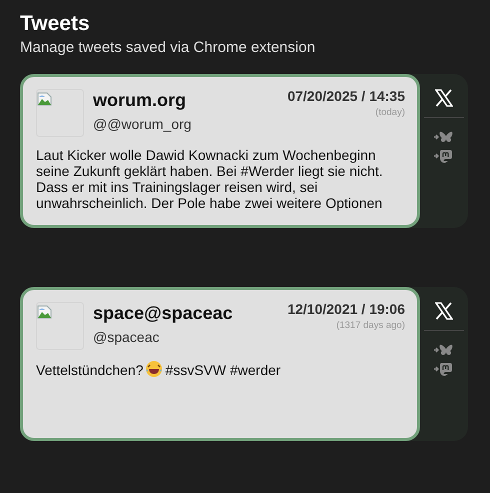 The image size is (490, 493). I want to click on tweet-date: 07/20/2025 / 14:35, so click(346, 96).